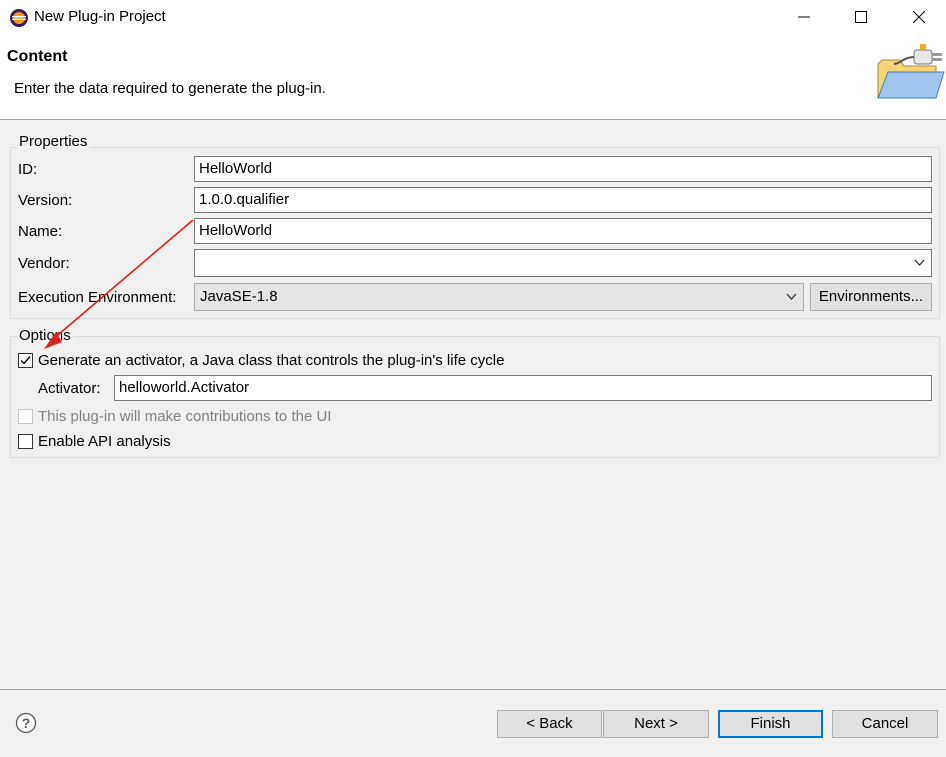 Image resolution: width=946 pixels, height=757 pixels. What do you see at coordinates (53, 141) in the screenshot?
I see `properties-group-title: Properties` at bounding box center [53, 141].